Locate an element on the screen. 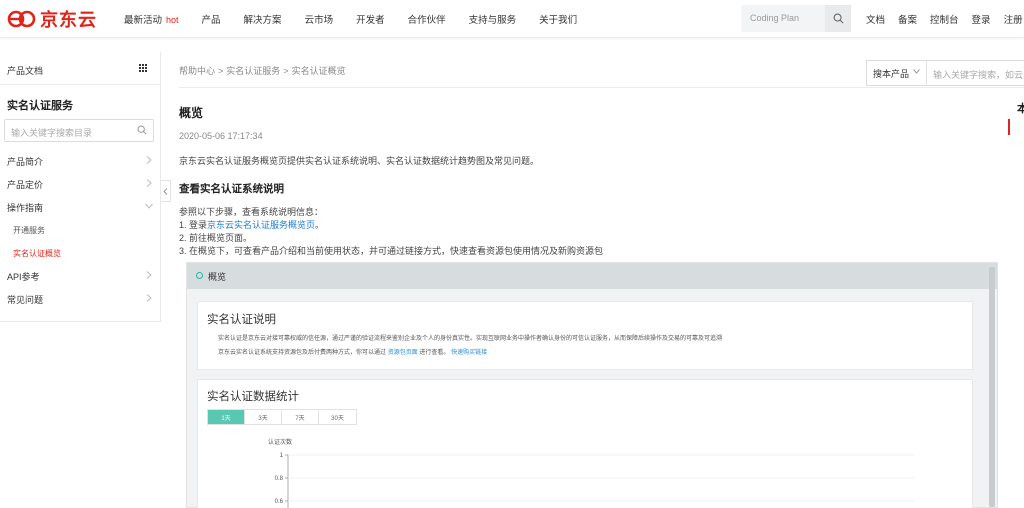 This screenshot has height=508, width=1024. step-1-suffix: 。 is located at coordinates (320, 225).